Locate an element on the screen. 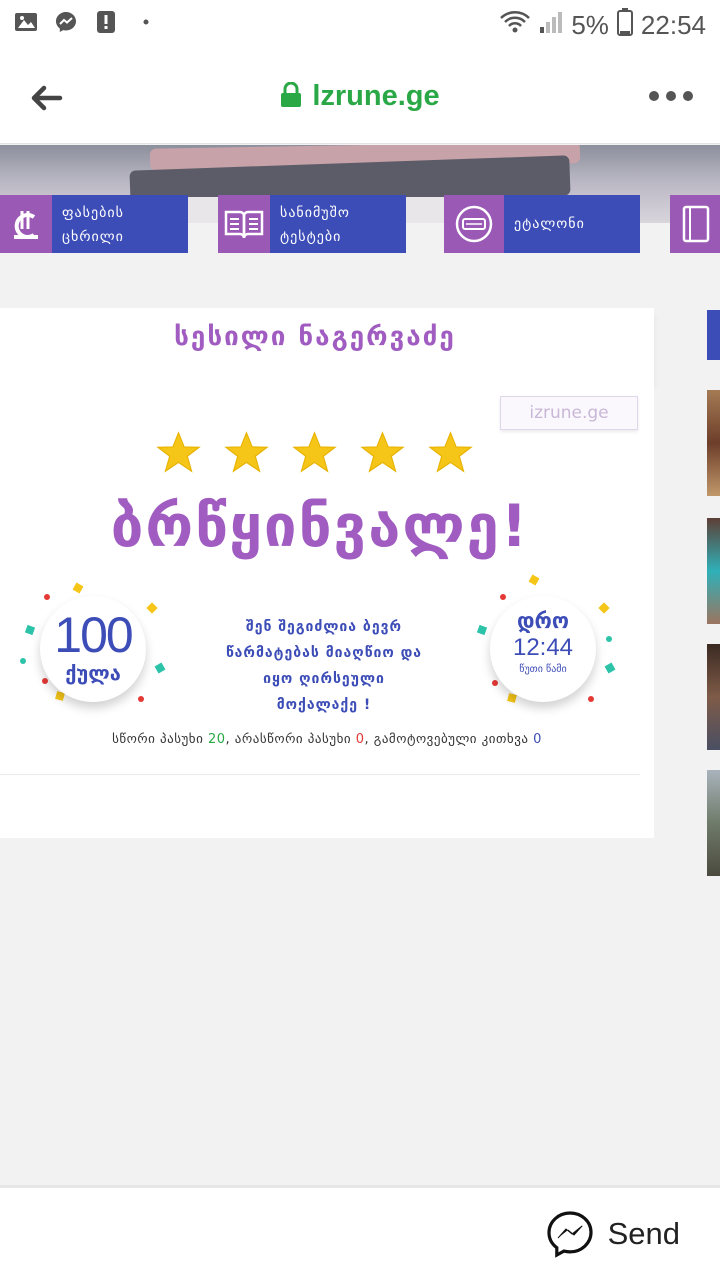 This screenshot has height=1280, width=720. dot-icon is located at coordinates (146, 22).